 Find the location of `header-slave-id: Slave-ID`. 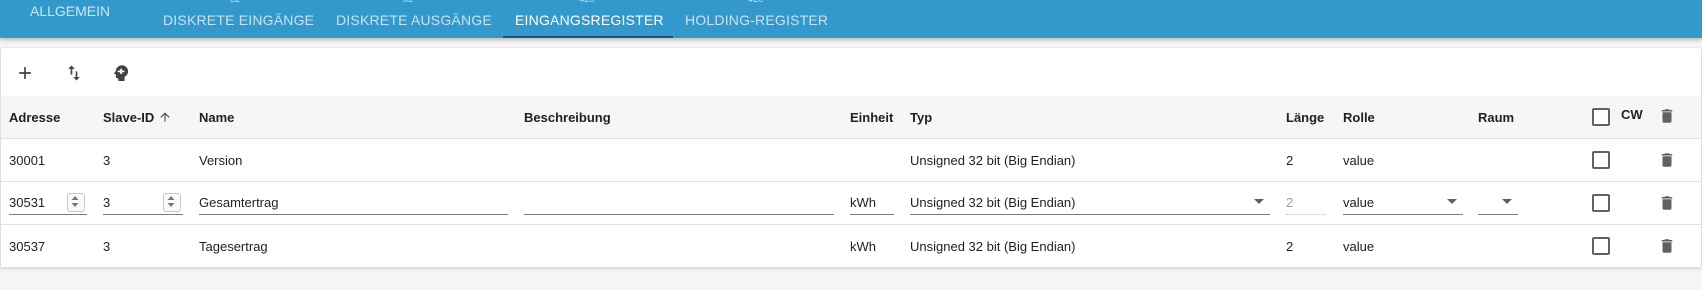

header-slave-id: Slave-ID is located at coordinates (137, 118).